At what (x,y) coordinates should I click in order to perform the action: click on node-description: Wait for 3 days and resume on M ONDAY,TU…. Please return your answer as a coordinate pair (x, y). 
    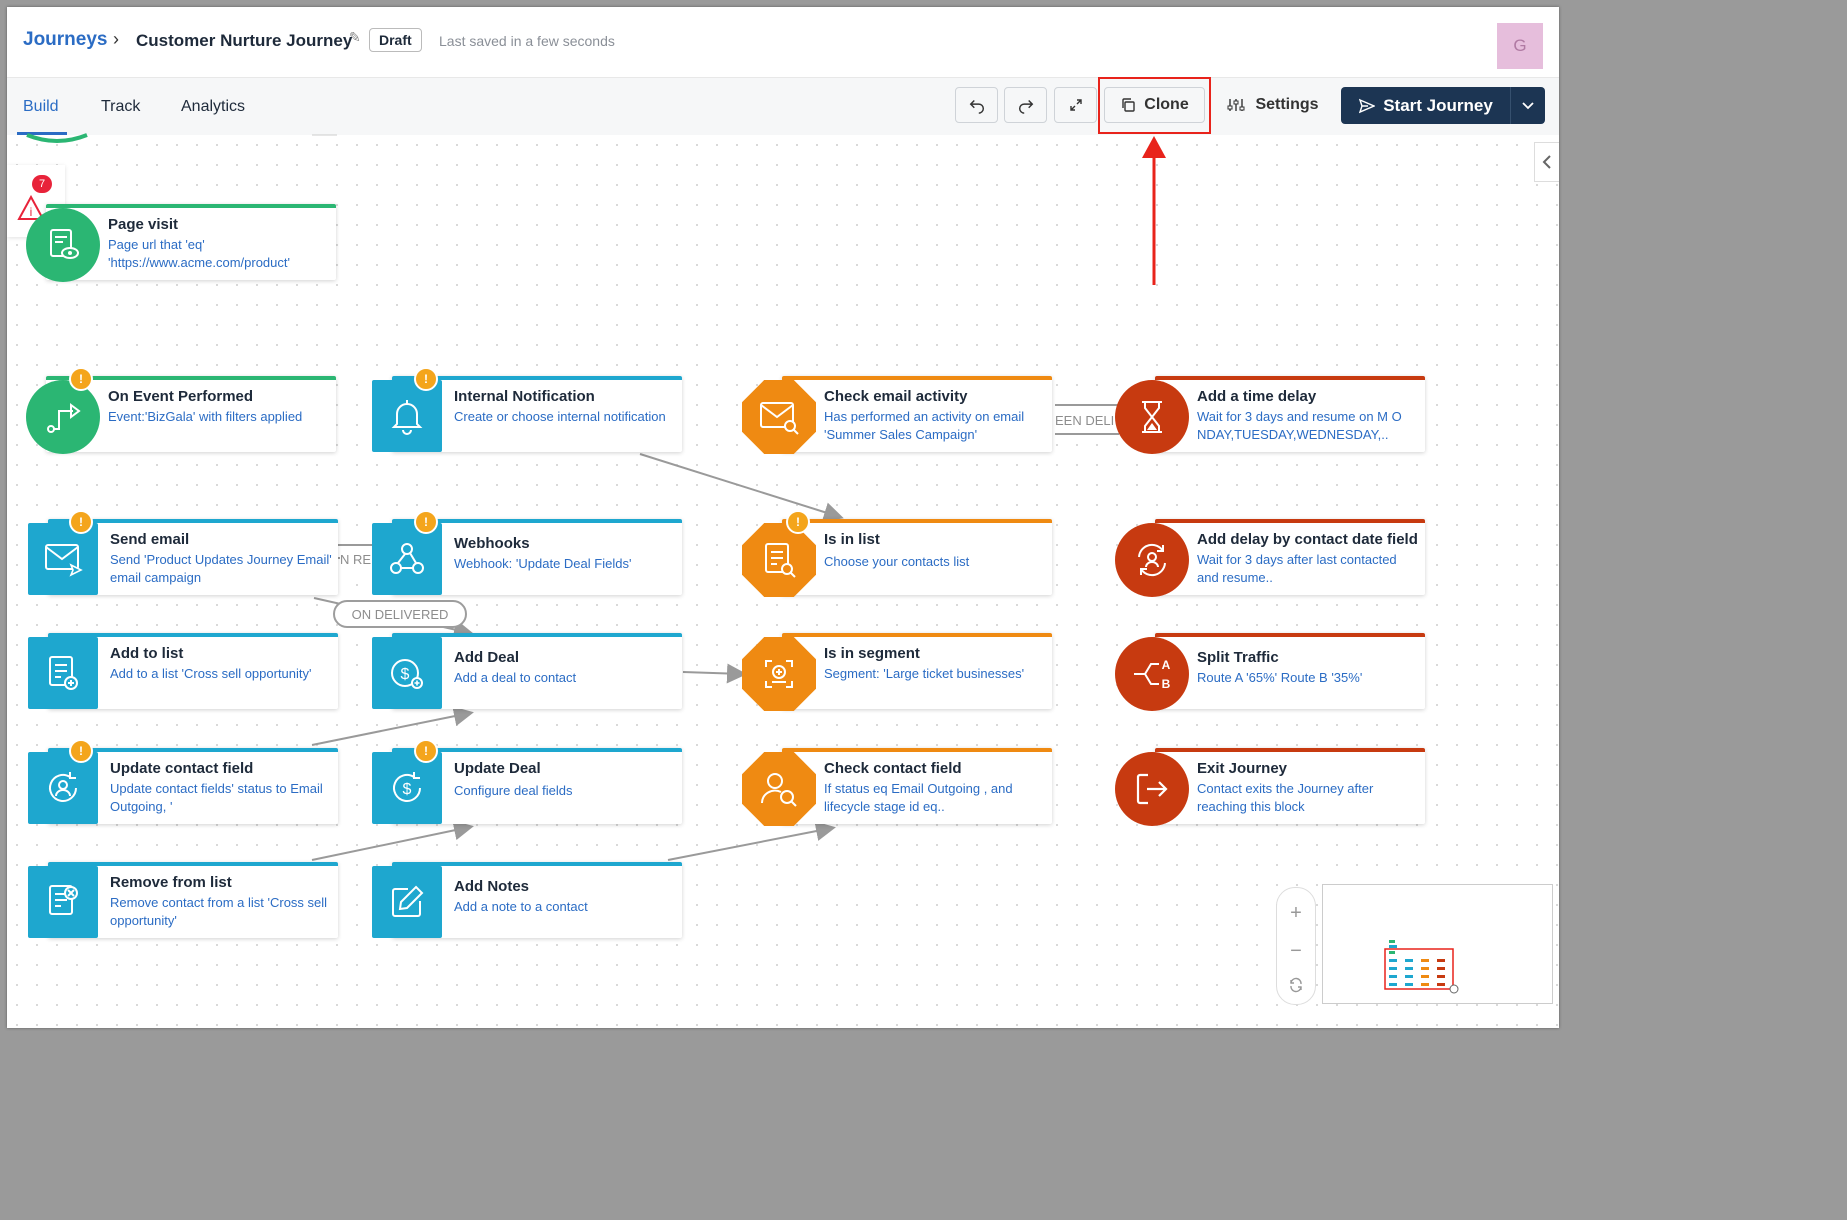
    Looking at the image, I should click on (1299, 425).